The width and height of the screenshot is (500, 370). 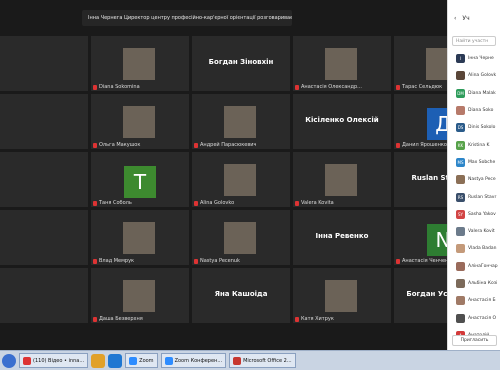 What do you see at coordinates (241, 63) in the screenshot?
I see `video-tile: Богдан Зіновхін` at bounding box center [241, 63].